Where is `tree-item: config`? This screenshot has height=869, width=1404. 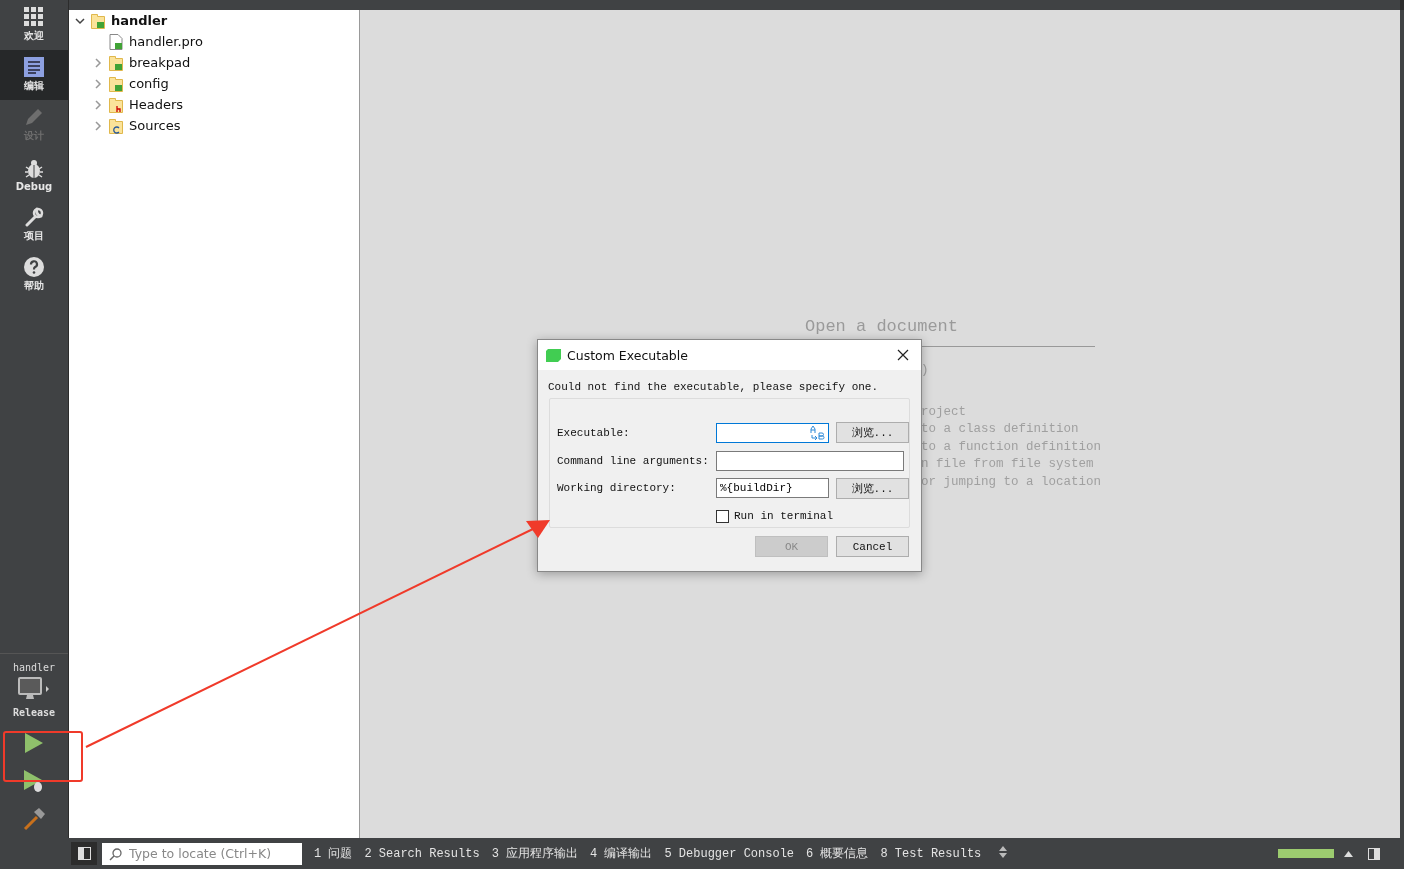
tree-item: config is located at coordinates (149, 83).